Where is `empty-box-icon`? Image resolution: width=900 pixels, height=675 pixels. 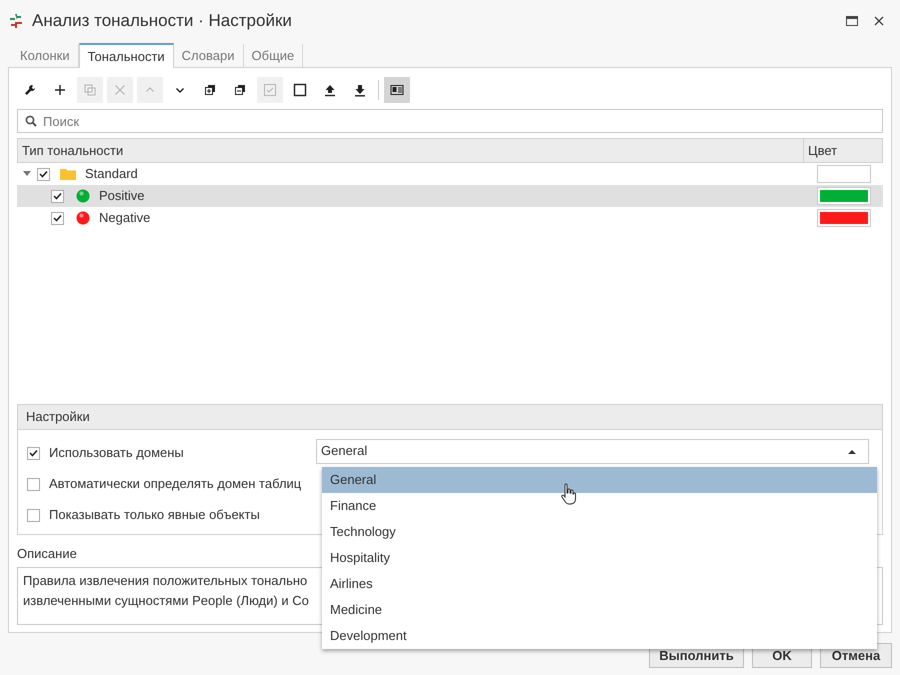 empty-box-icon is located at coordinates (300, 90).